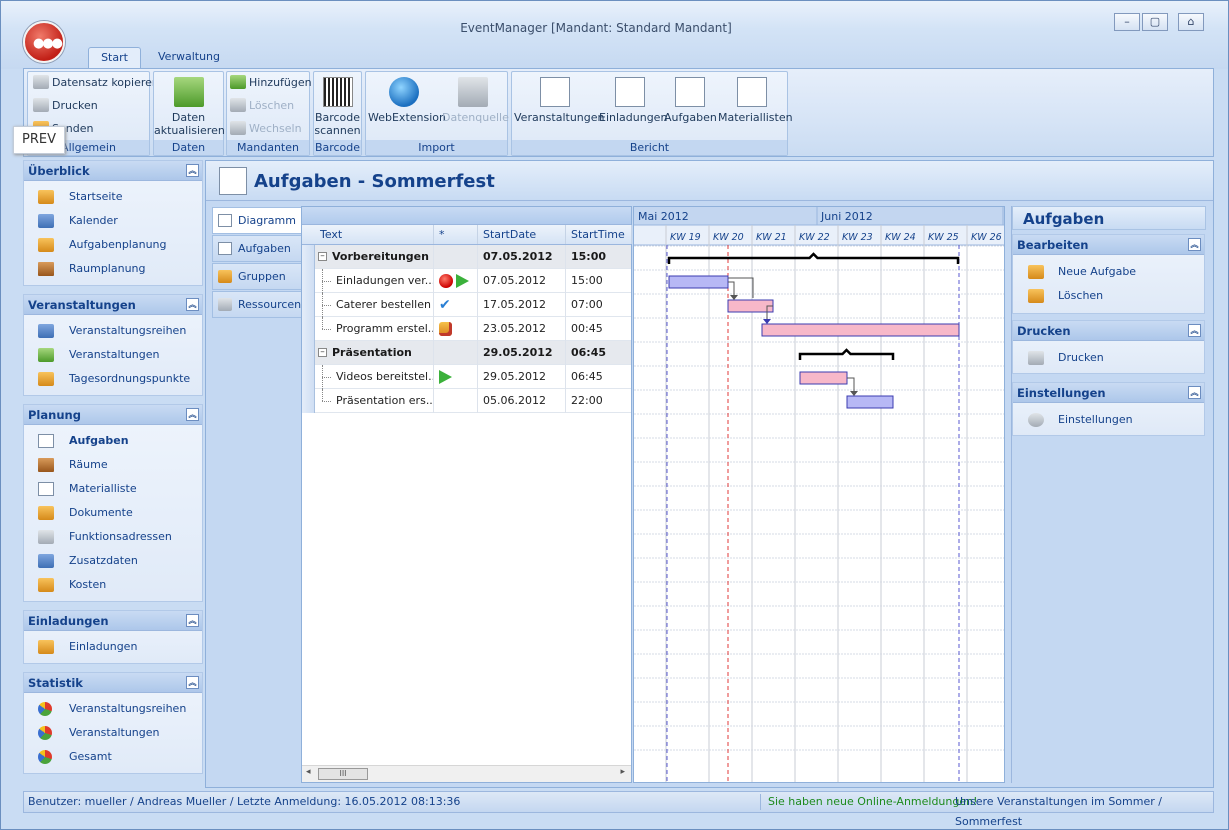 The width and height of the screenshot is (1229, 830). Describe the element at coordinates (1155, 22) in the screenshot. I see `maximize-button: ▢` at that location.